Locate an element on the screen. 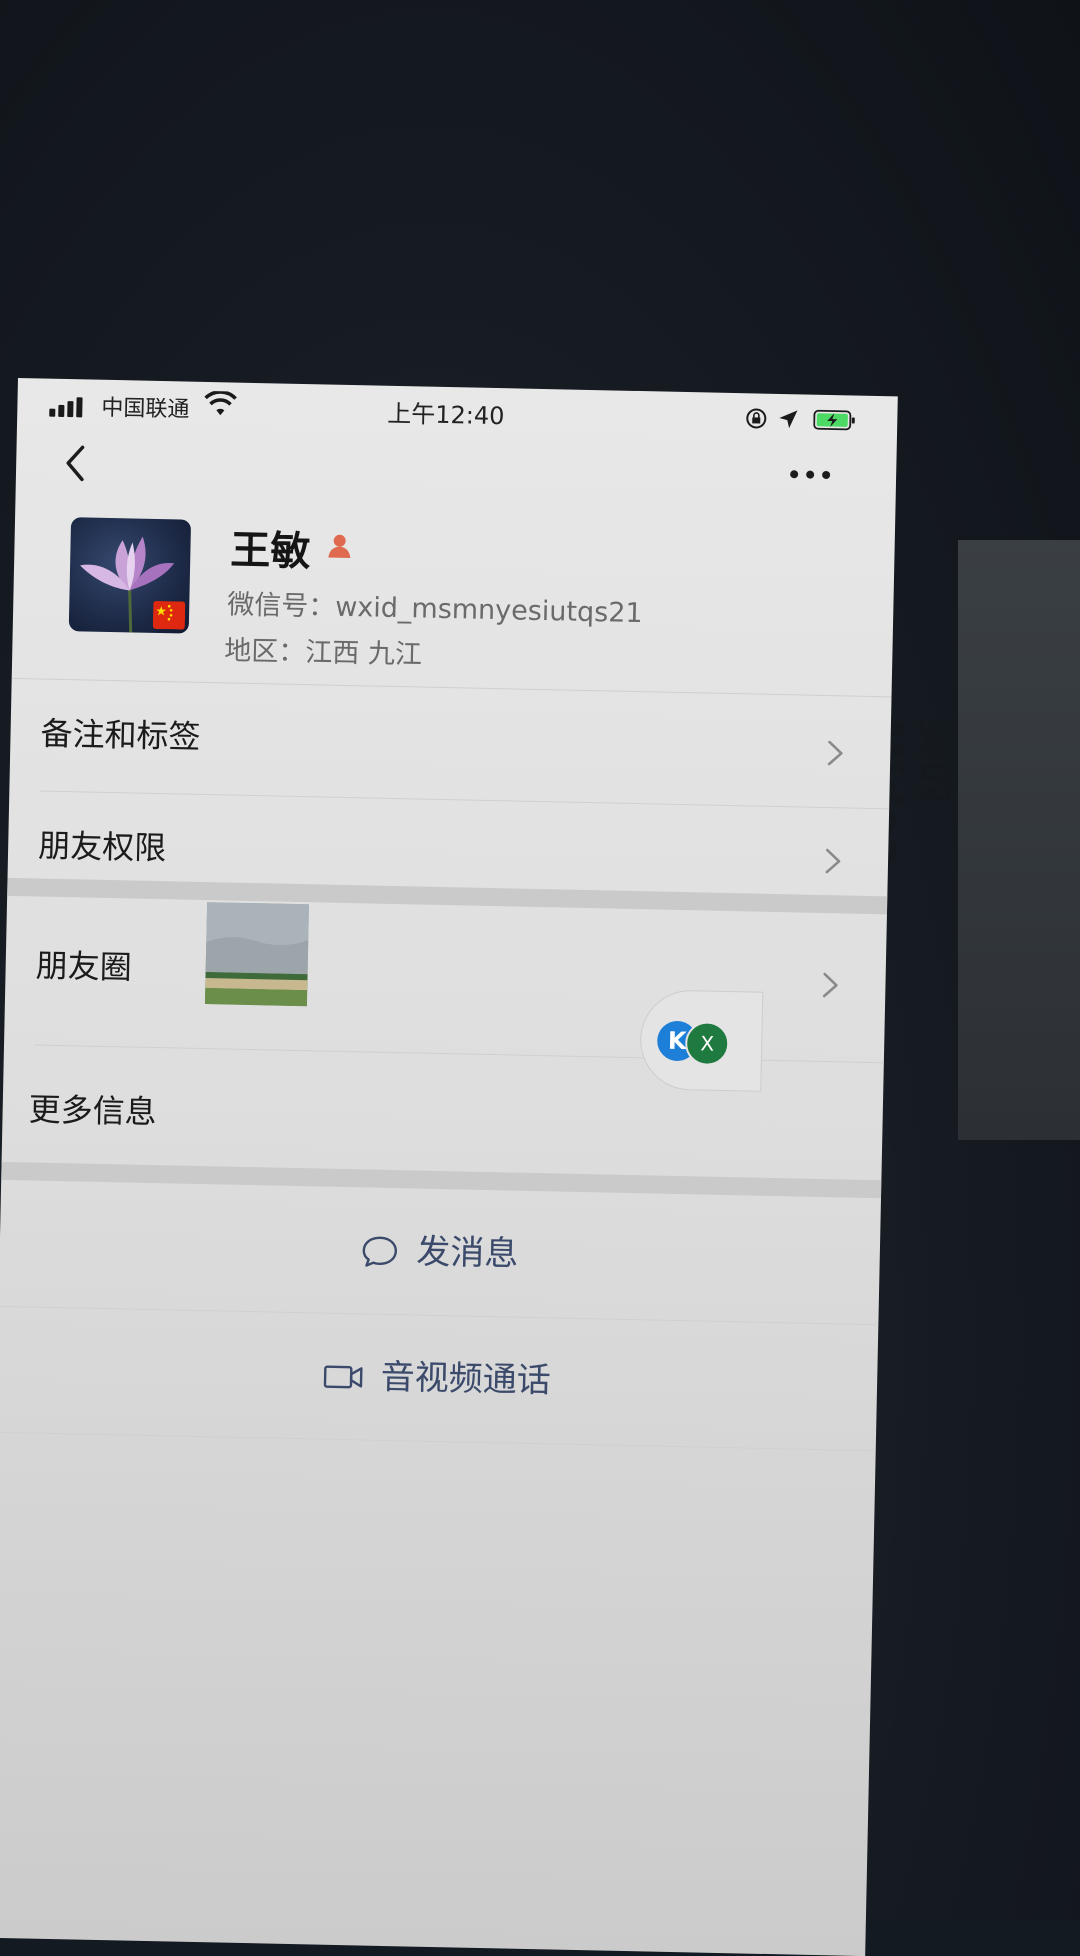  moments-thumbnail-image is located at coordinates (257, 954).